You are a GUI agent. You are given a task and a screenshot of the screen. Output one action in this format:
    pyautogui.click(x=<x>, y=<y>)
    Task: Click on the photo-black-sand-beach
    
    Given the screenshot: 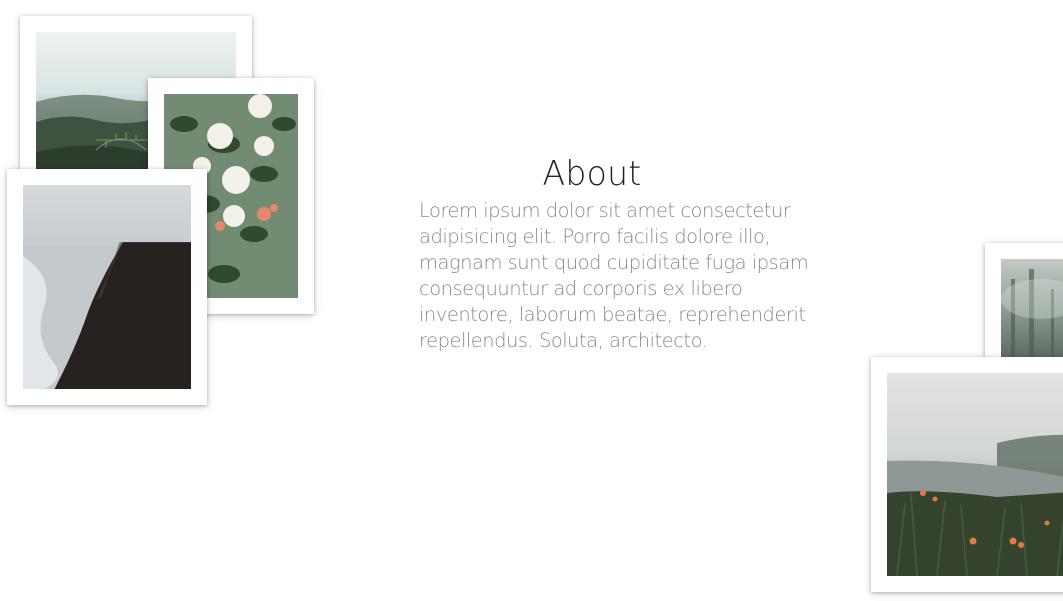 What is the action you would take?
    pyautogui.click(x=107, y=287)
    